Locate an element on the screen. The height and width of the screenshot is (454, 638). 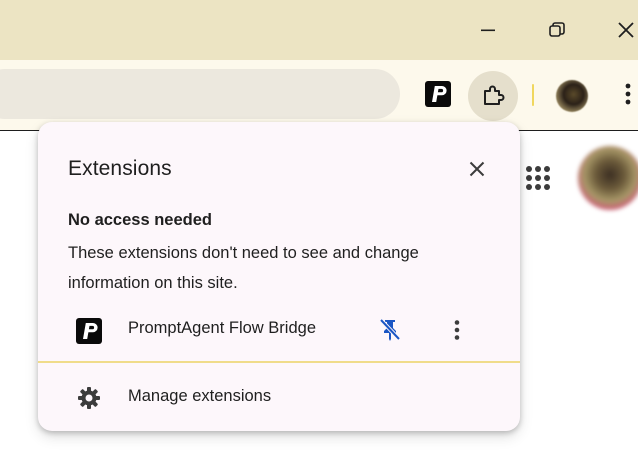
google-apps-button is located at coordinates (538, 178).